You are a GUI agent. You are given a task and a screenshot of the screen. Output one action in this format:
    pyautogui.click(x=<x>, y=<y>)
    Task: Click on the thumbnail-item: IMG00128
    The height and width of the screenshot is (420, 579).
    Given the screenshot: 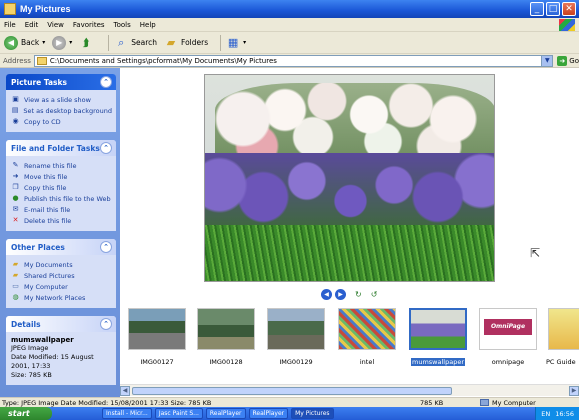 What is the action you would take?
    pyautogui.click(x=226, y=342)
    